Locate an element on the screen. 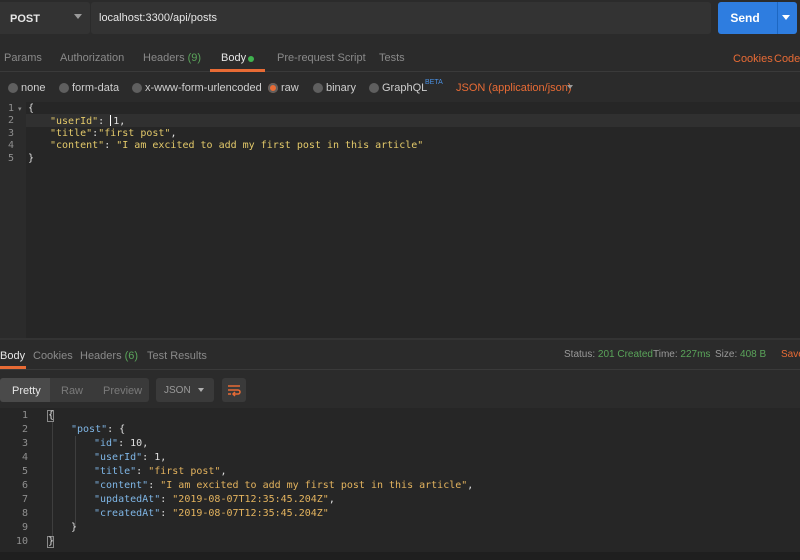  code-line: "post": { is located at coordinates (98, 429).